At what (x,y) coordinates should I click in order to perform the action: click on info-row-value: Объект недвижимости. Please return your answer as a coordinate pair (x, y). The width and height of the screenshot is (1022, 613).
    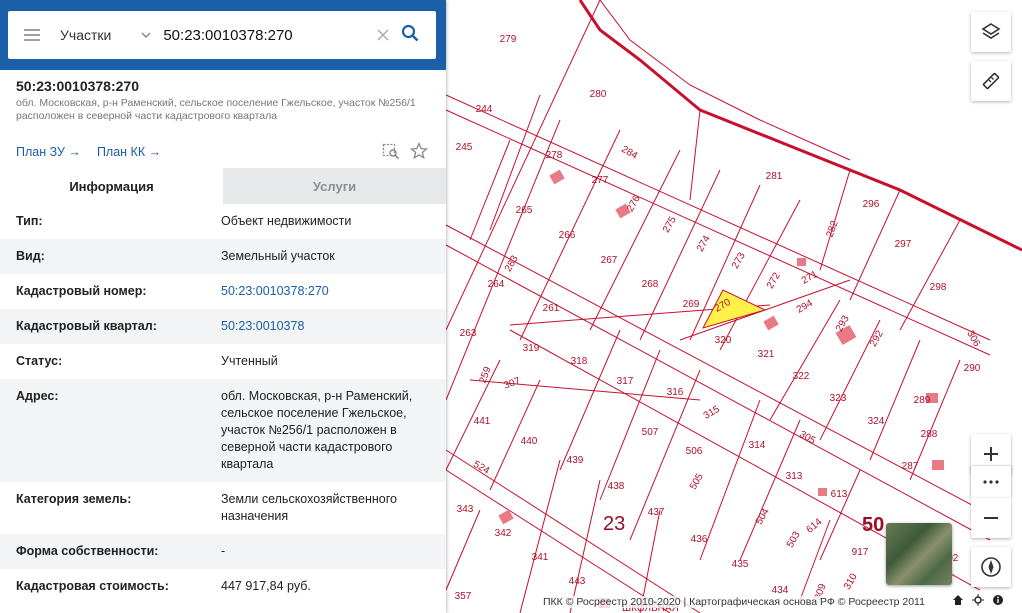
    Looking at the image, I should click on (286, 221).